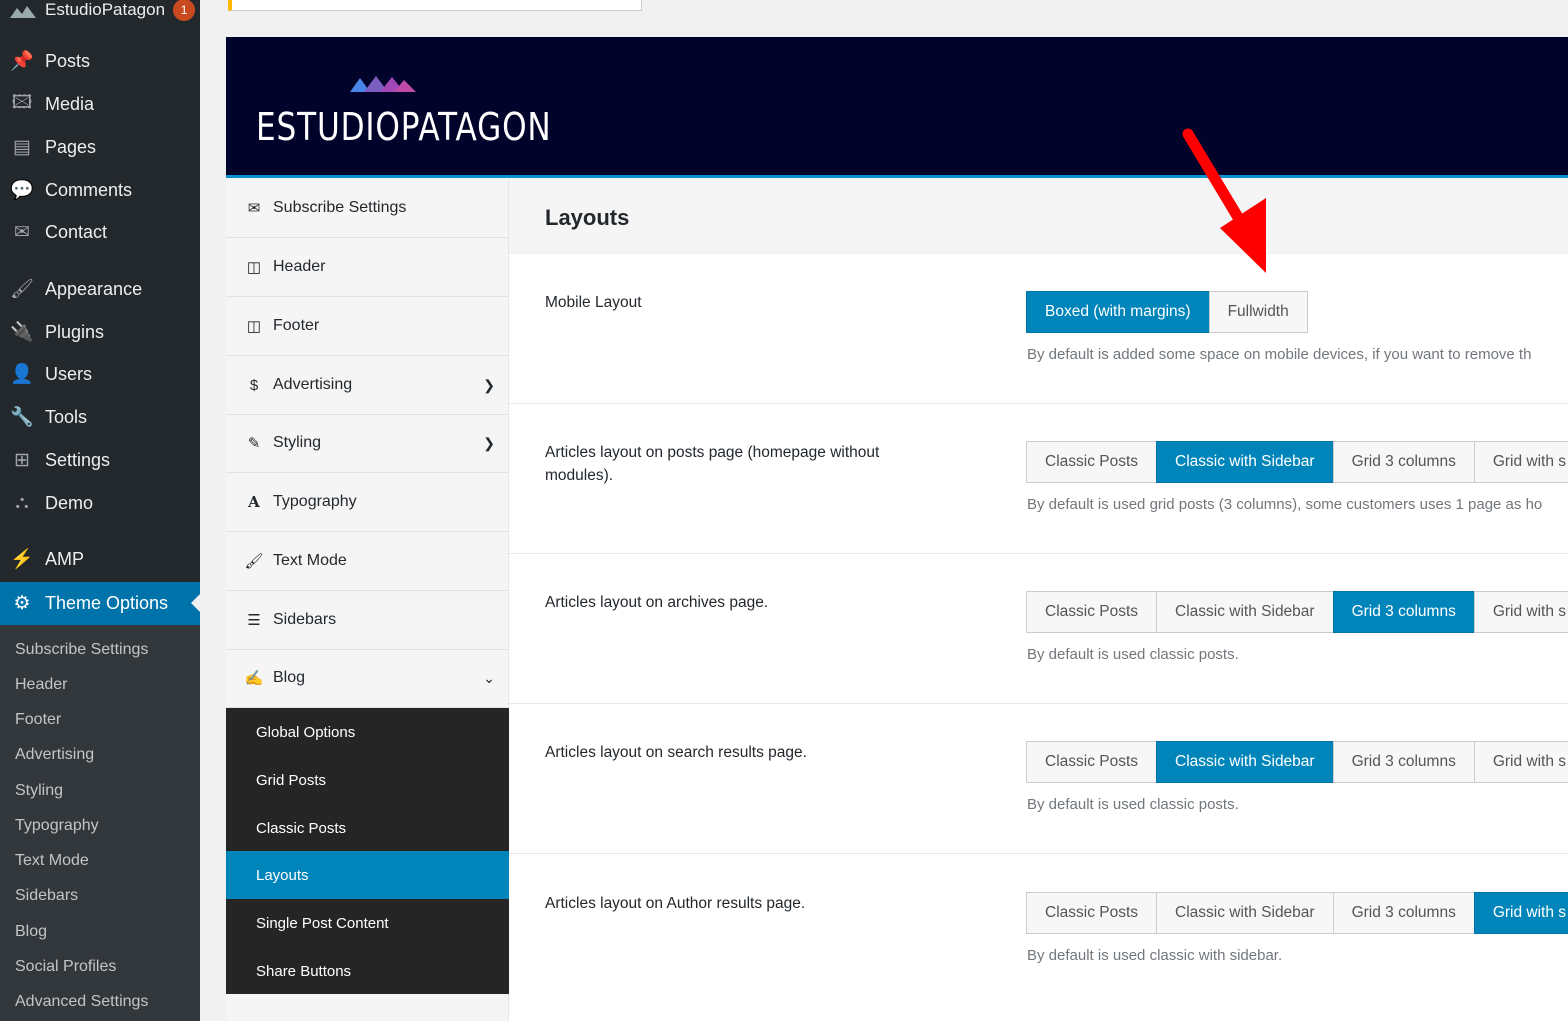 This screenshot has width=1568, height=1021. What do you see at coordinates (100, 417) in the screenshot?
I see `menu-item-tools: 🔧 Tools` at bounding box center [100, 417].